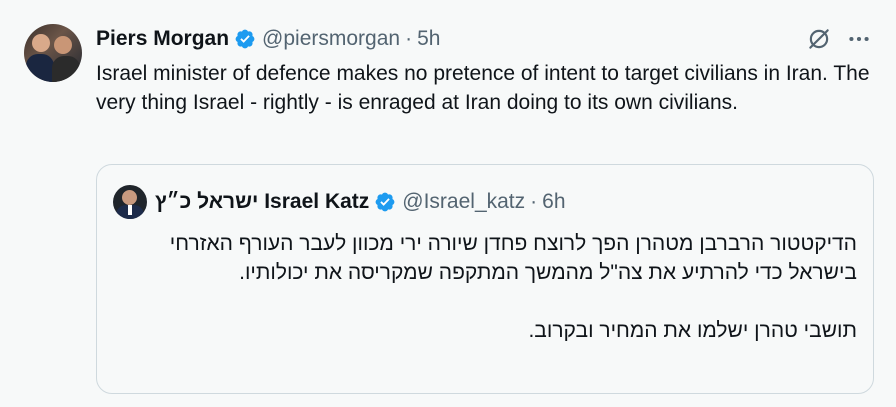 Image resolution: width=896 pixels, height=407 pixels. Describe the element at coordinates (162, 39) in the screenshot. I see `author-name: Piers Morgan` at that location.